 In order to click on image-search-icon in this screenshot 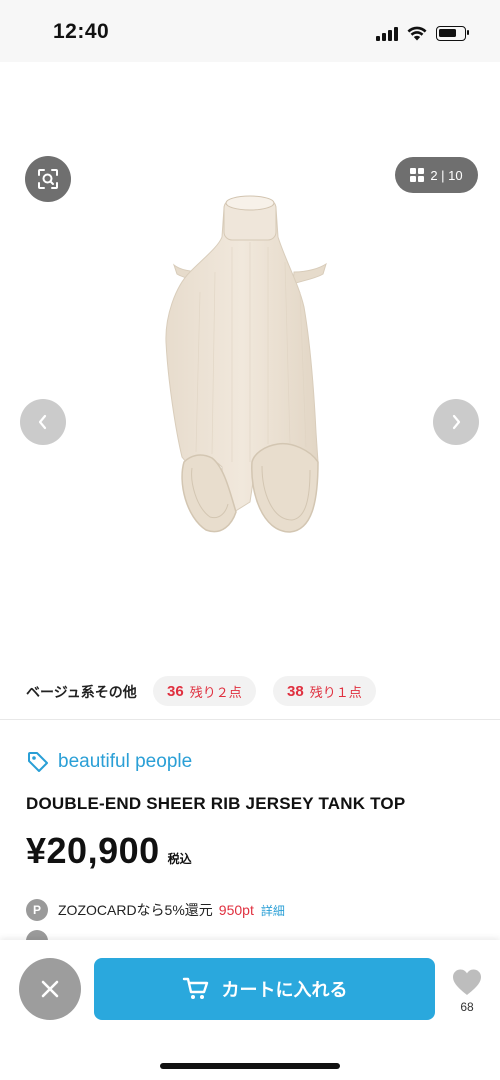, I will do `click(48, 179)`.